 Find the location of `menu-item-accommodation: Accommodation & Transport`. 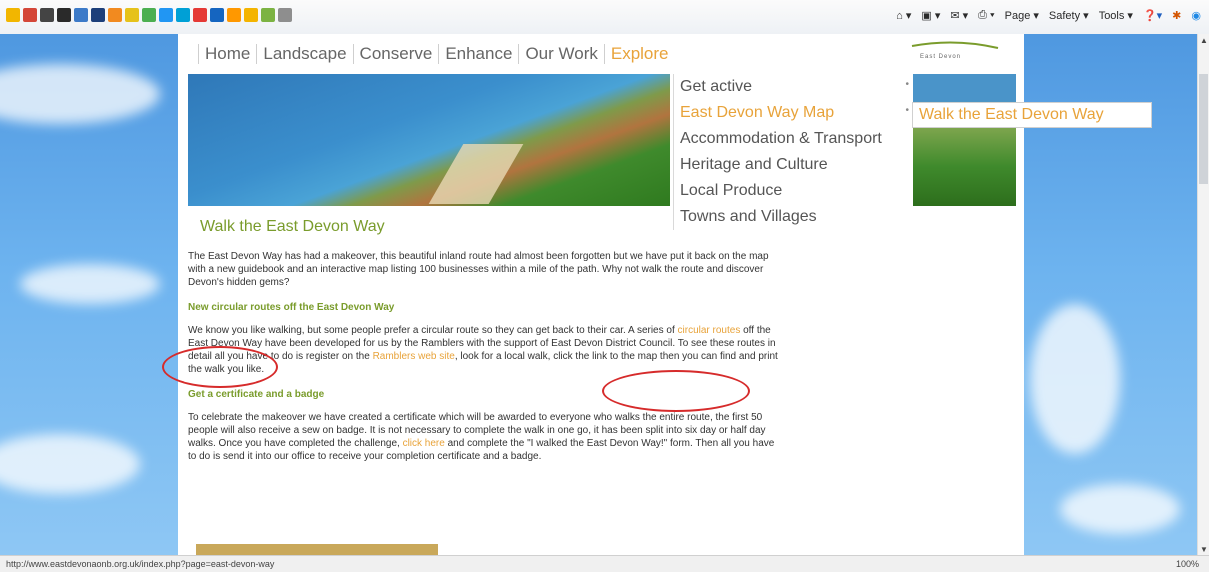

menu-item-accommodation: Accommodation & Transport is located at coordinates (793, 139).